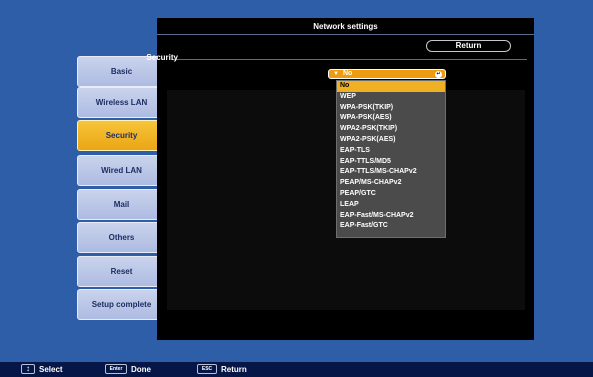 This screenshot has height=377, width=593. Describe the element at coordinates (162, 57) in the screenshot. I see `security-label: Security` at that location.